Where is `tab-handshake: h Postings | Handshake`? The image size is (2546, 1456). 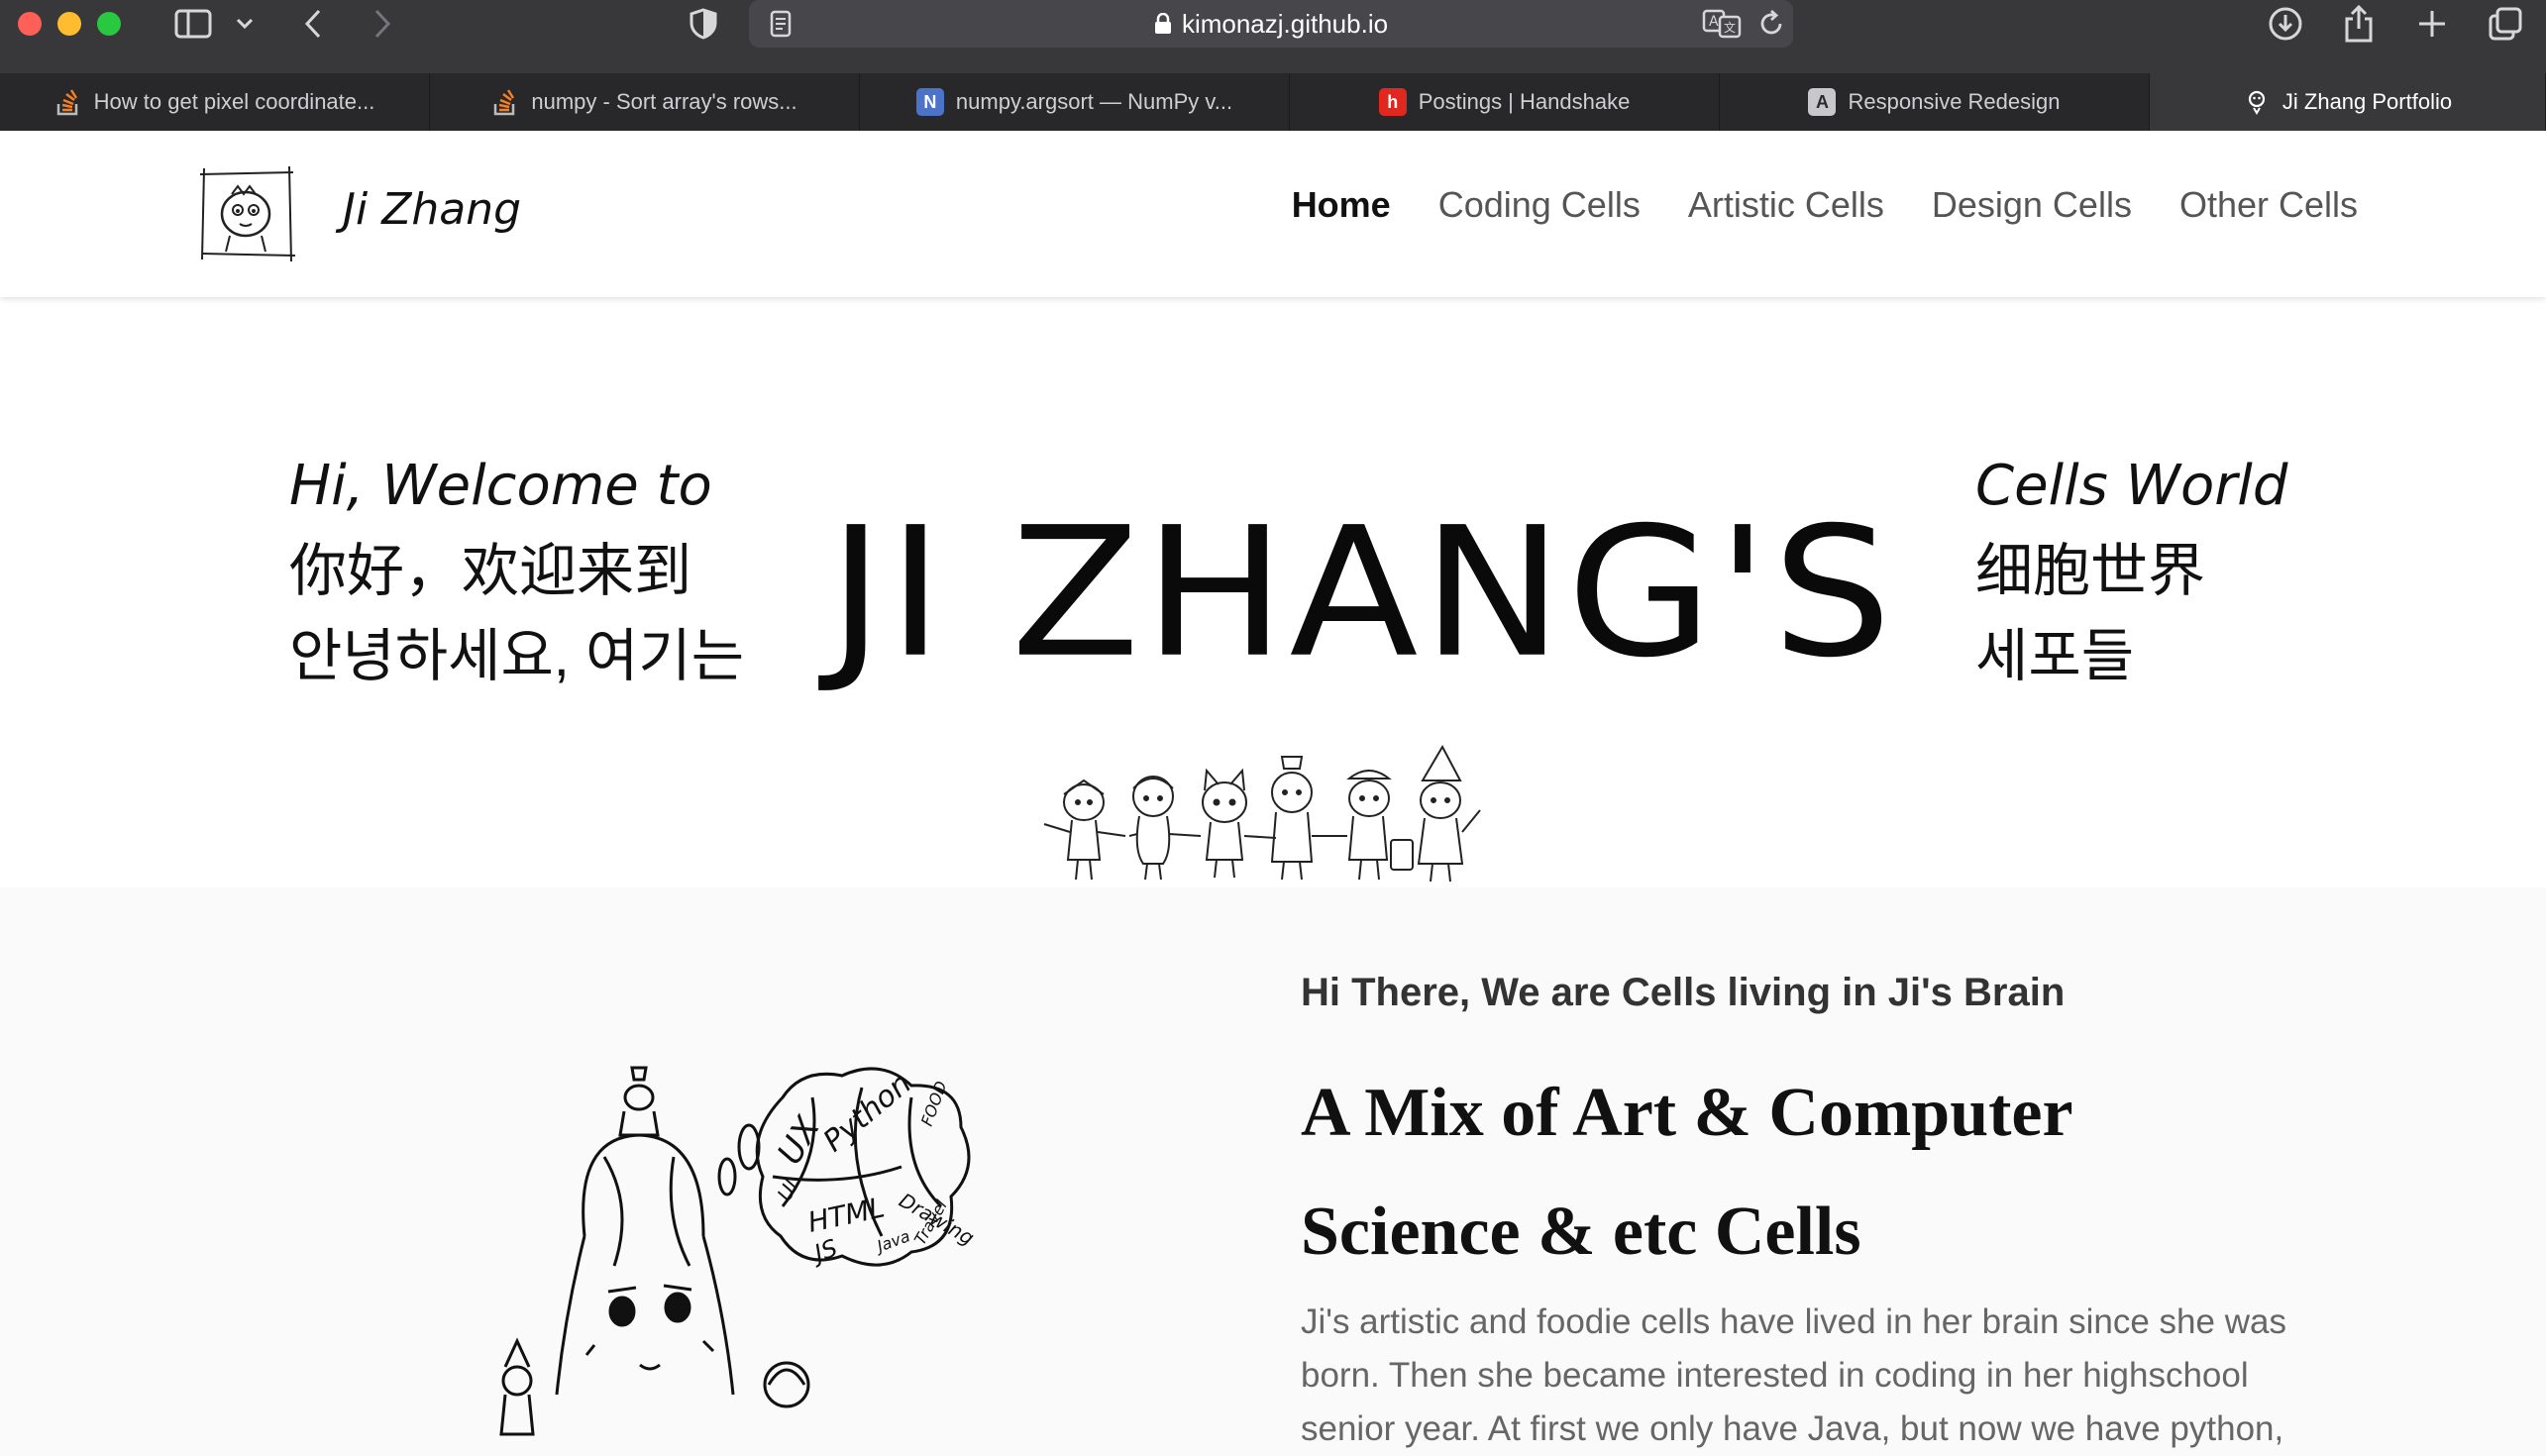
tab-handshake: h Postings | Handshake is located at coordinates (1505, 102).